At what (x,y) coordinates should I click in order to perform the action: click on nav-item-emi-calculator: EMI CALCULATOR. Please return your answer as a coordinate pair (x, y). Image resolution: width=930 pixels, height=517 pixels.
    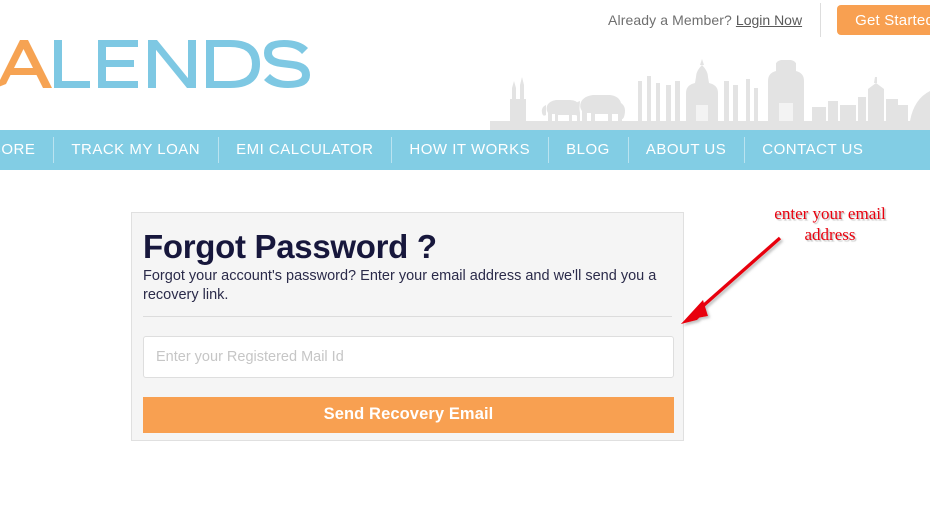
    Looking at the image, I should click on (304, 150).